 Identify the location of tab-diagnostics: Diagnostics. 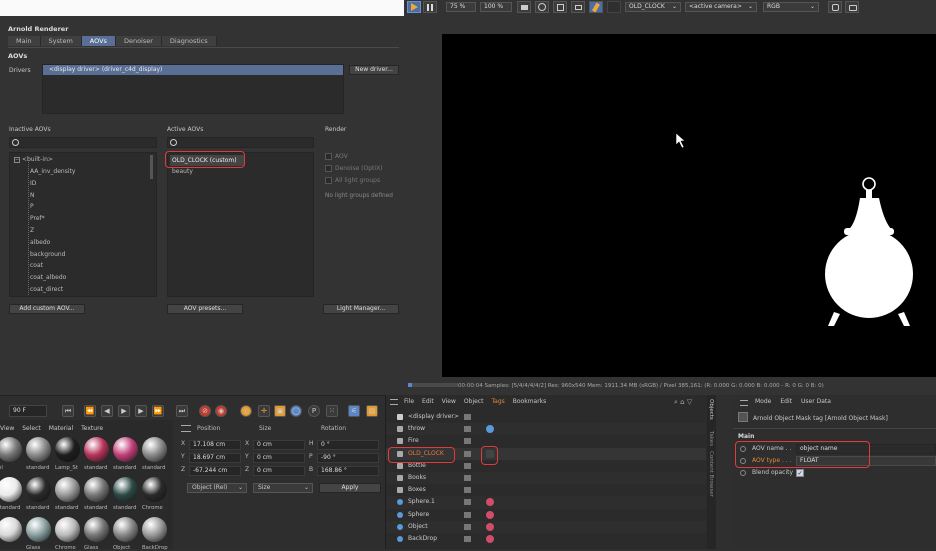
(189, 41).